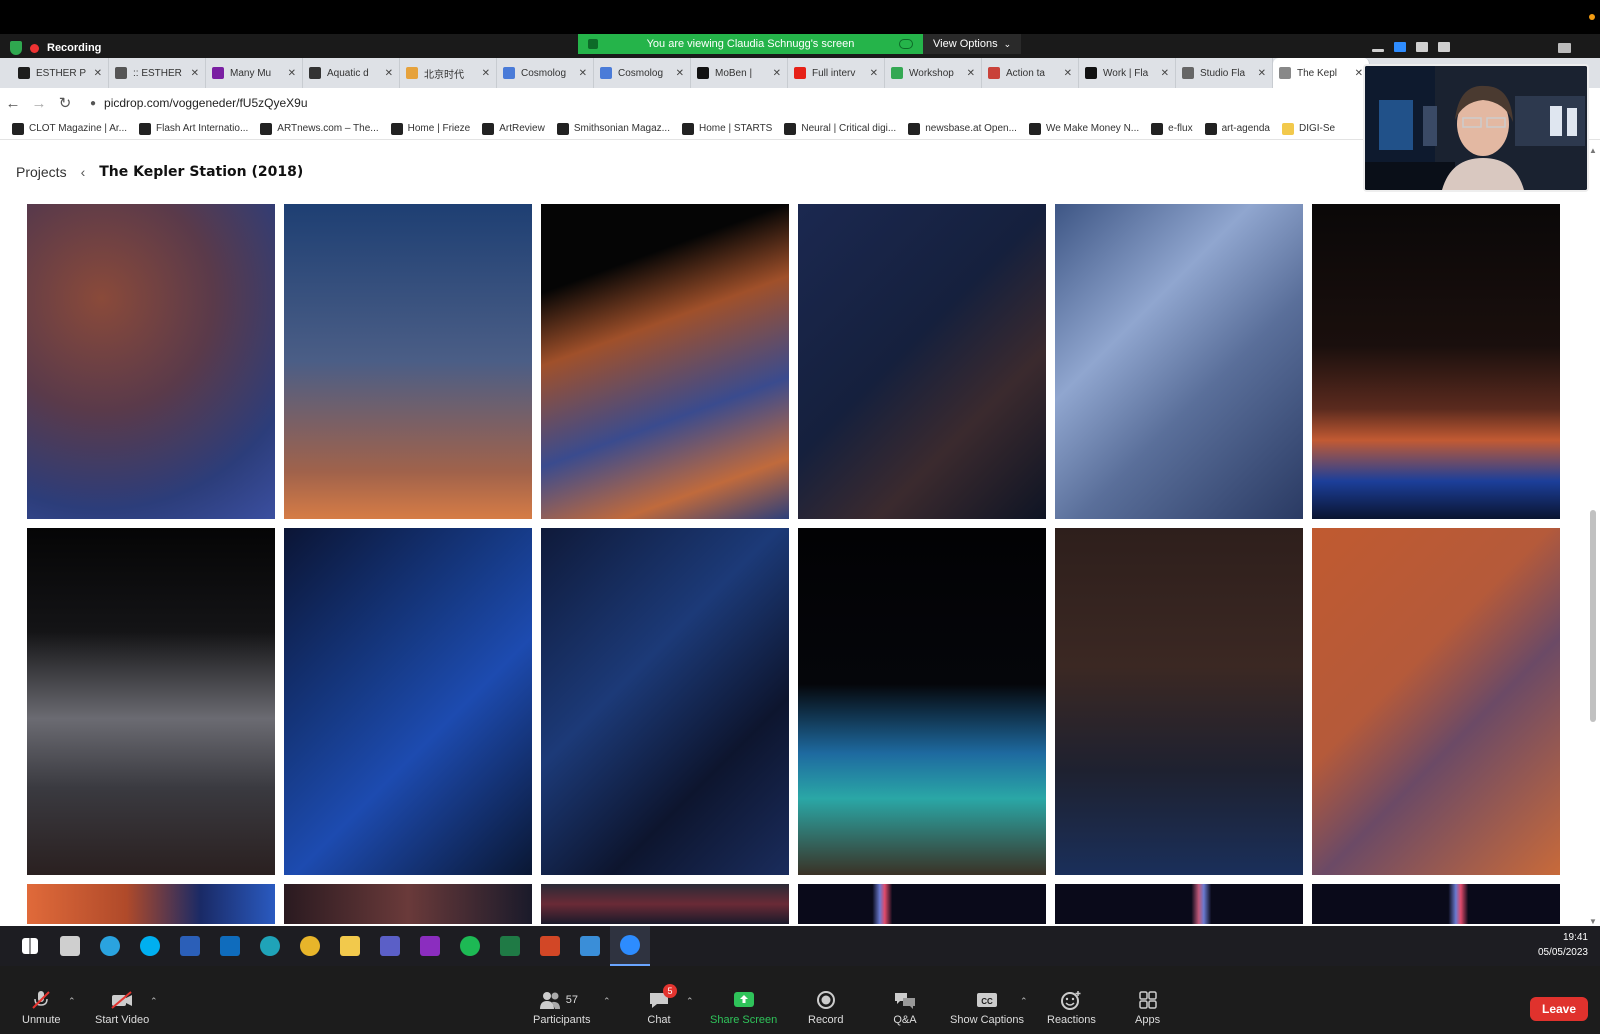 Image resolution: width=1600 pixels, height=1034 pixels. Describe the element at coordinates (41, 172) in the screenshot. I see `breadcrumb-projects: Projects` at that location.